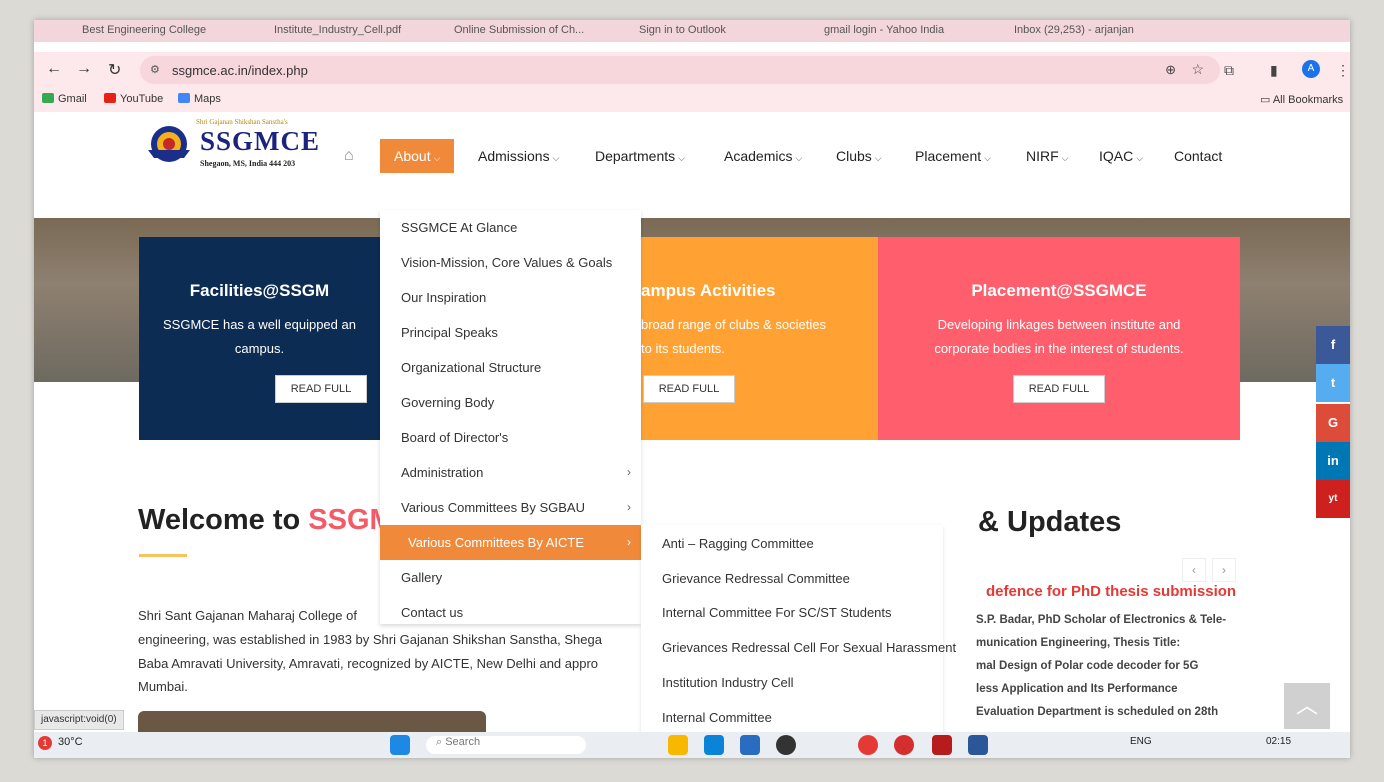  I want to click on acrobat-icon, so click(942, 745).